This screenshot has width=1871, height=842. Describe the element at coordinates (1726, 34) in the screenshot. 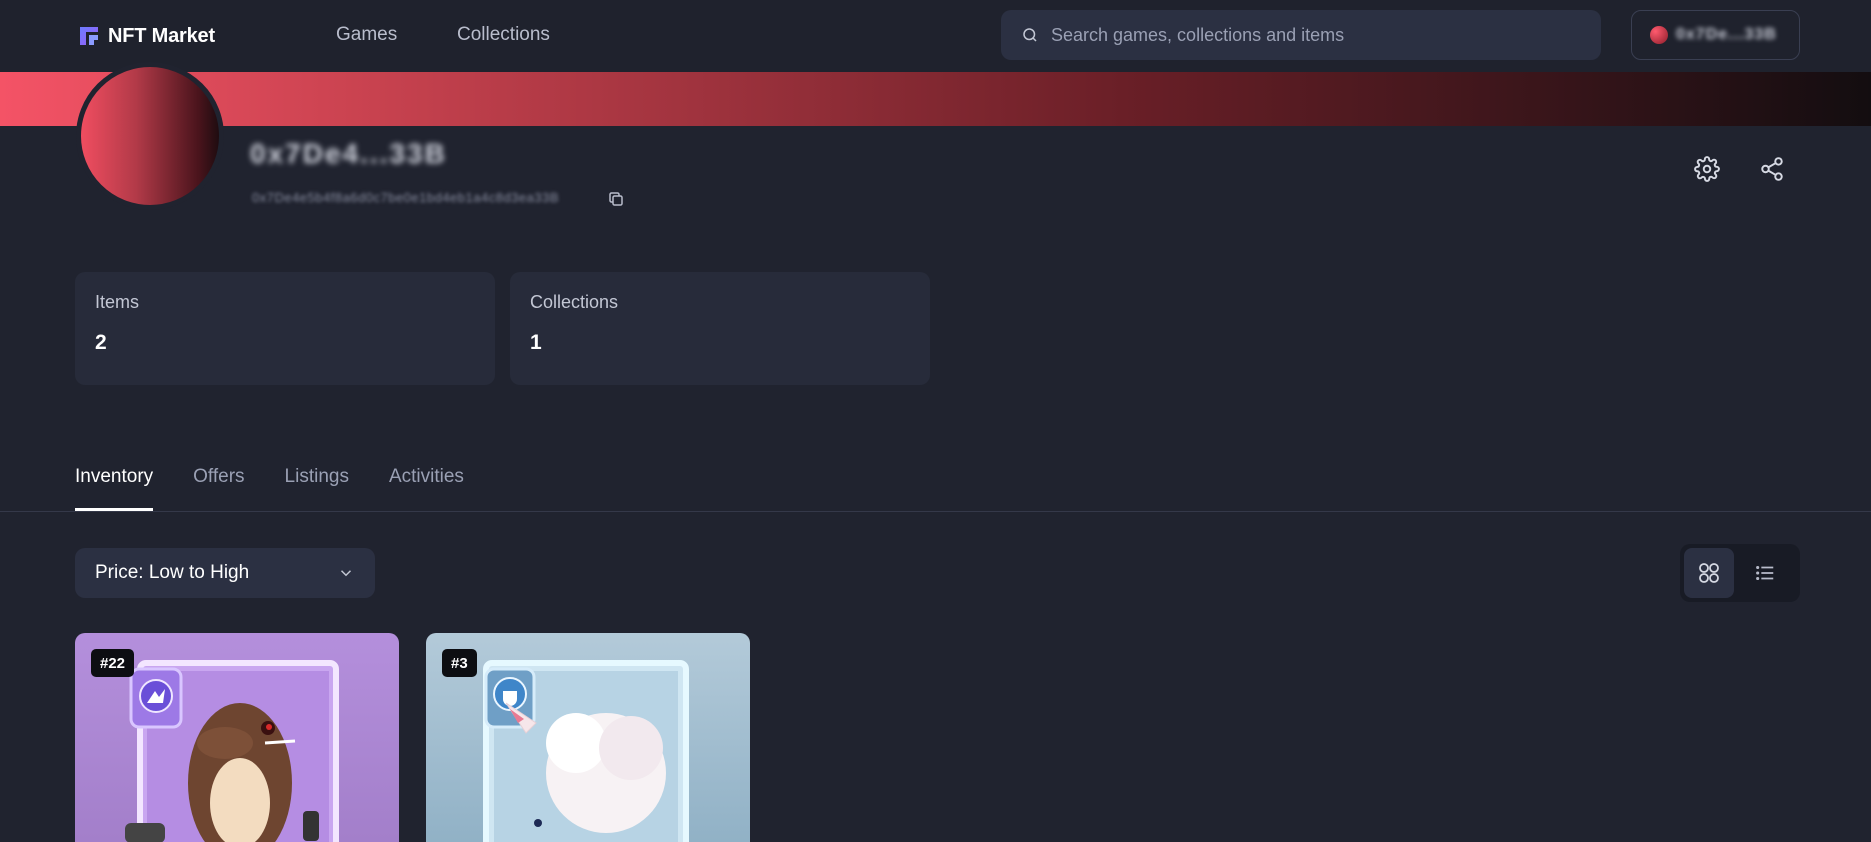

I see `wallet-address: 0x7De...33B` at that location.